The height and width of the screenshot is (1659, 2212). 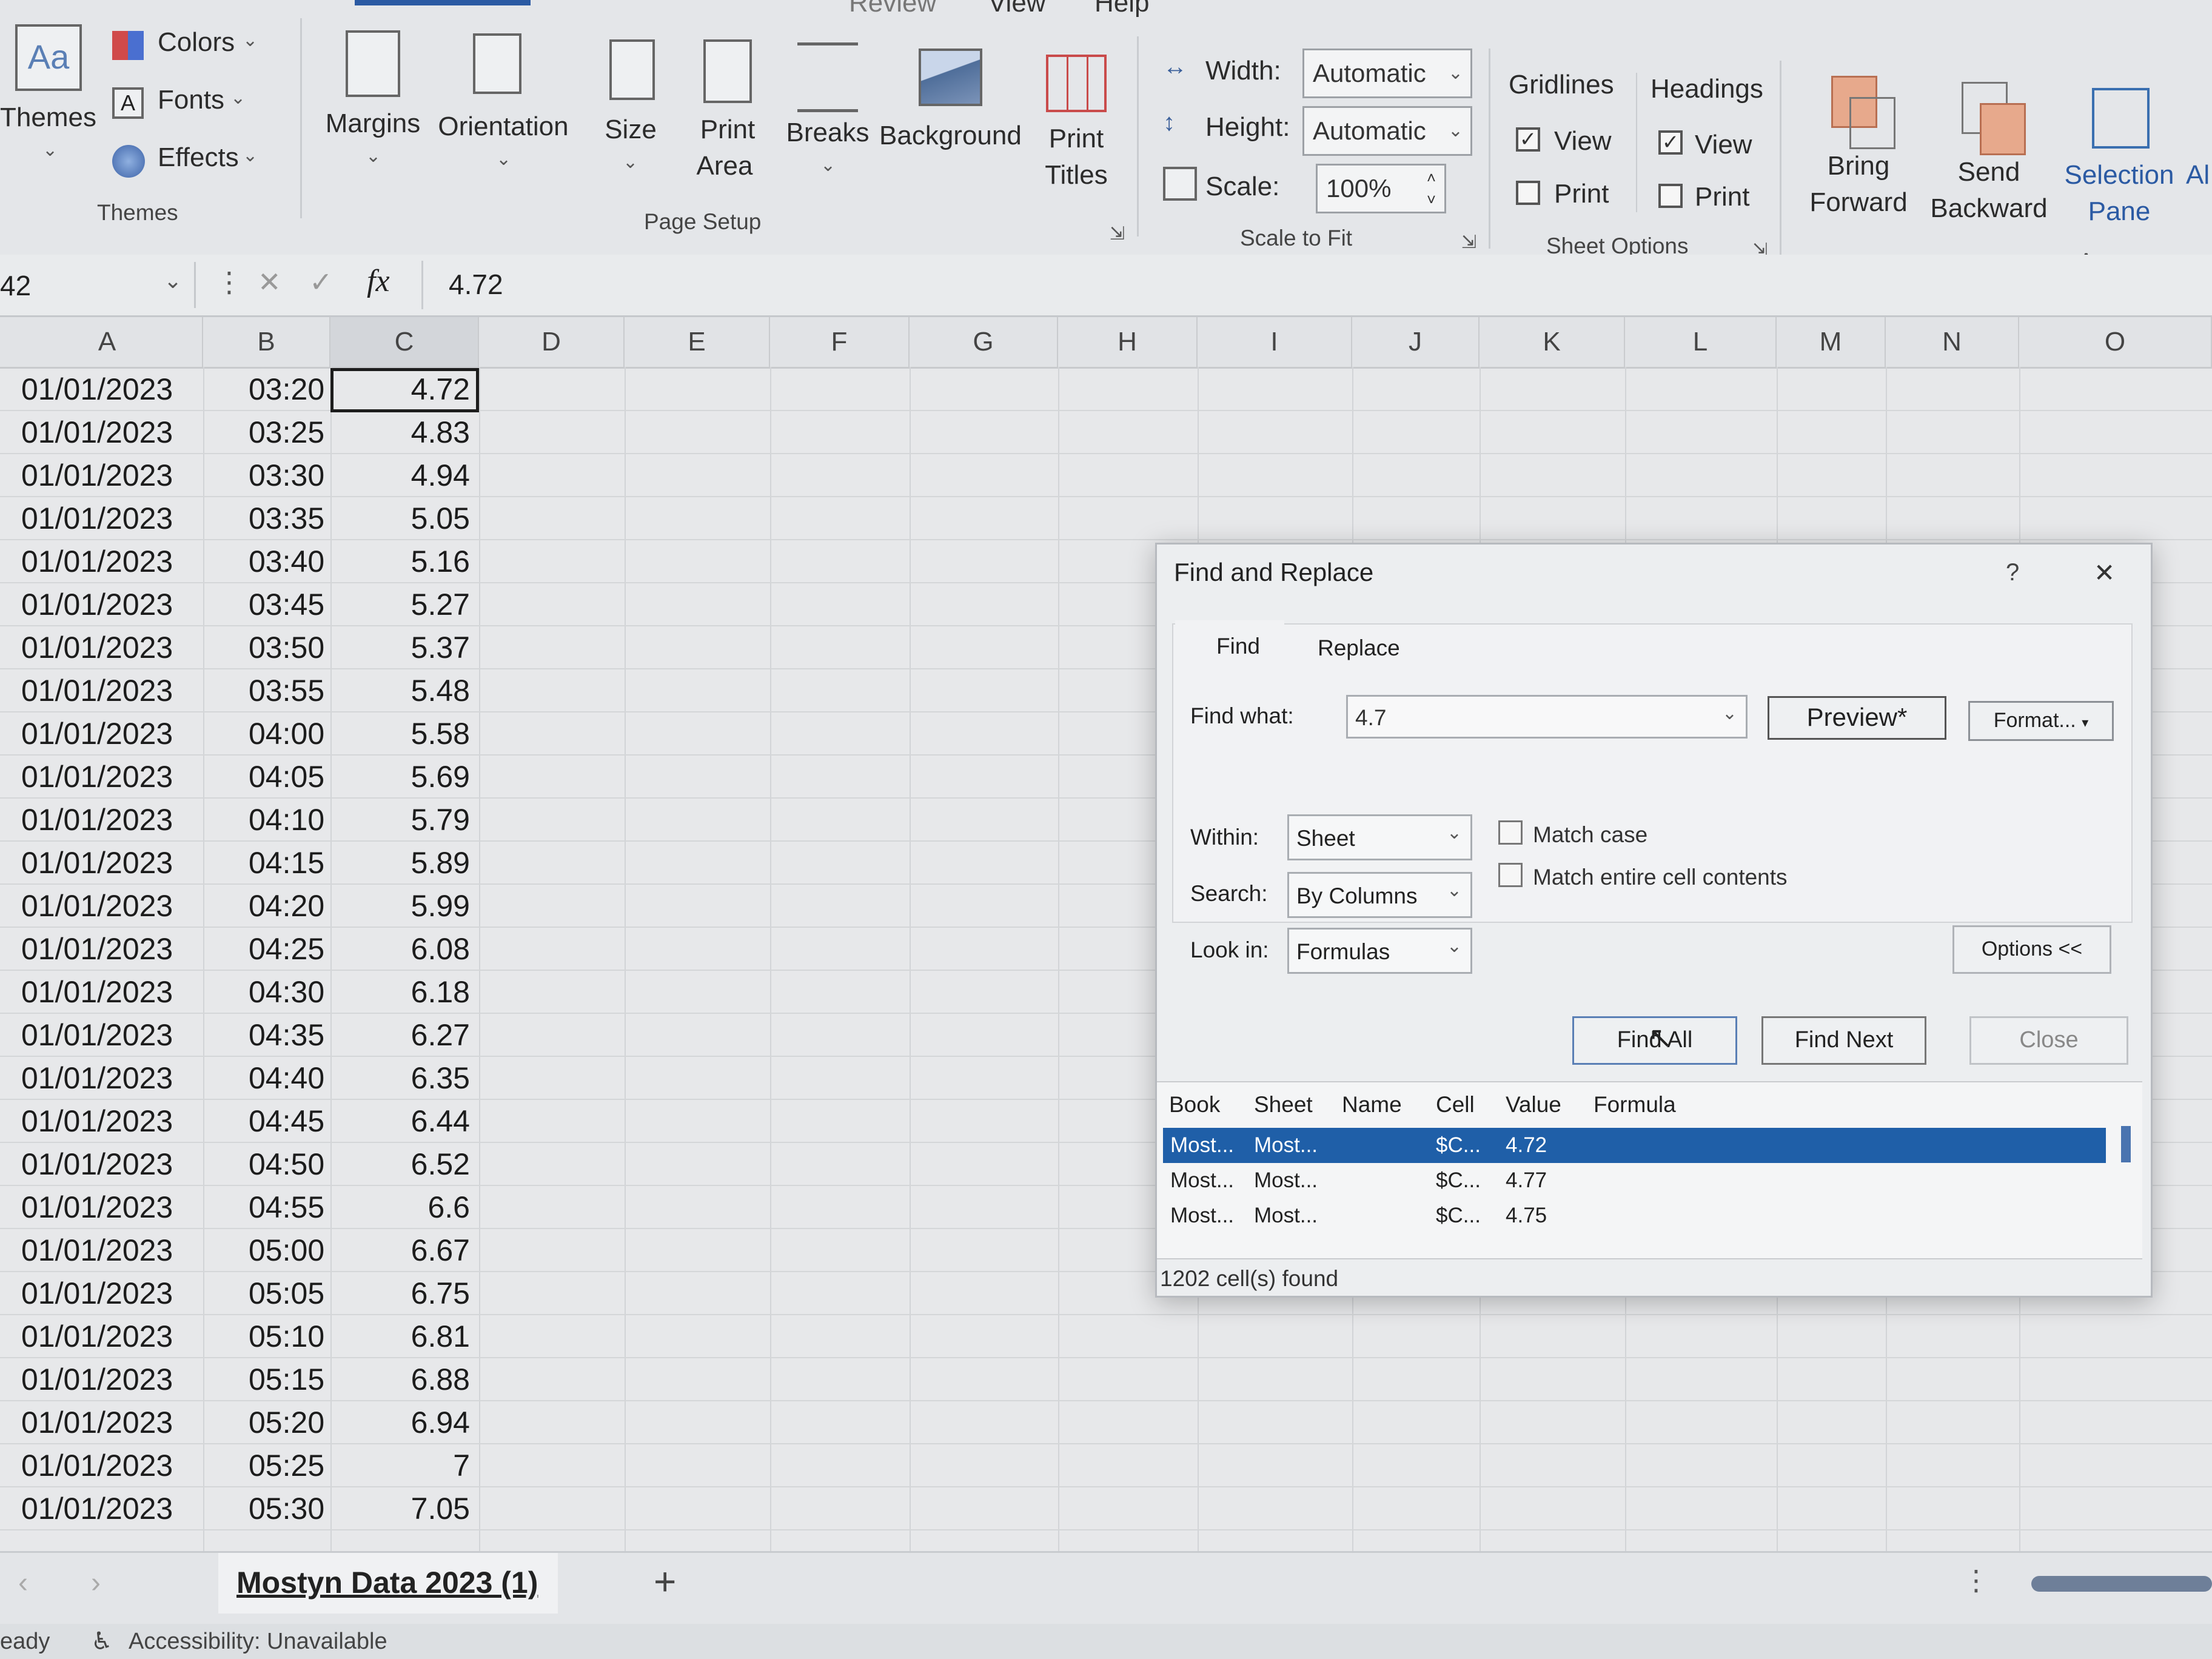 I want to click on column-header-b: B, so click(x=266, y=342).